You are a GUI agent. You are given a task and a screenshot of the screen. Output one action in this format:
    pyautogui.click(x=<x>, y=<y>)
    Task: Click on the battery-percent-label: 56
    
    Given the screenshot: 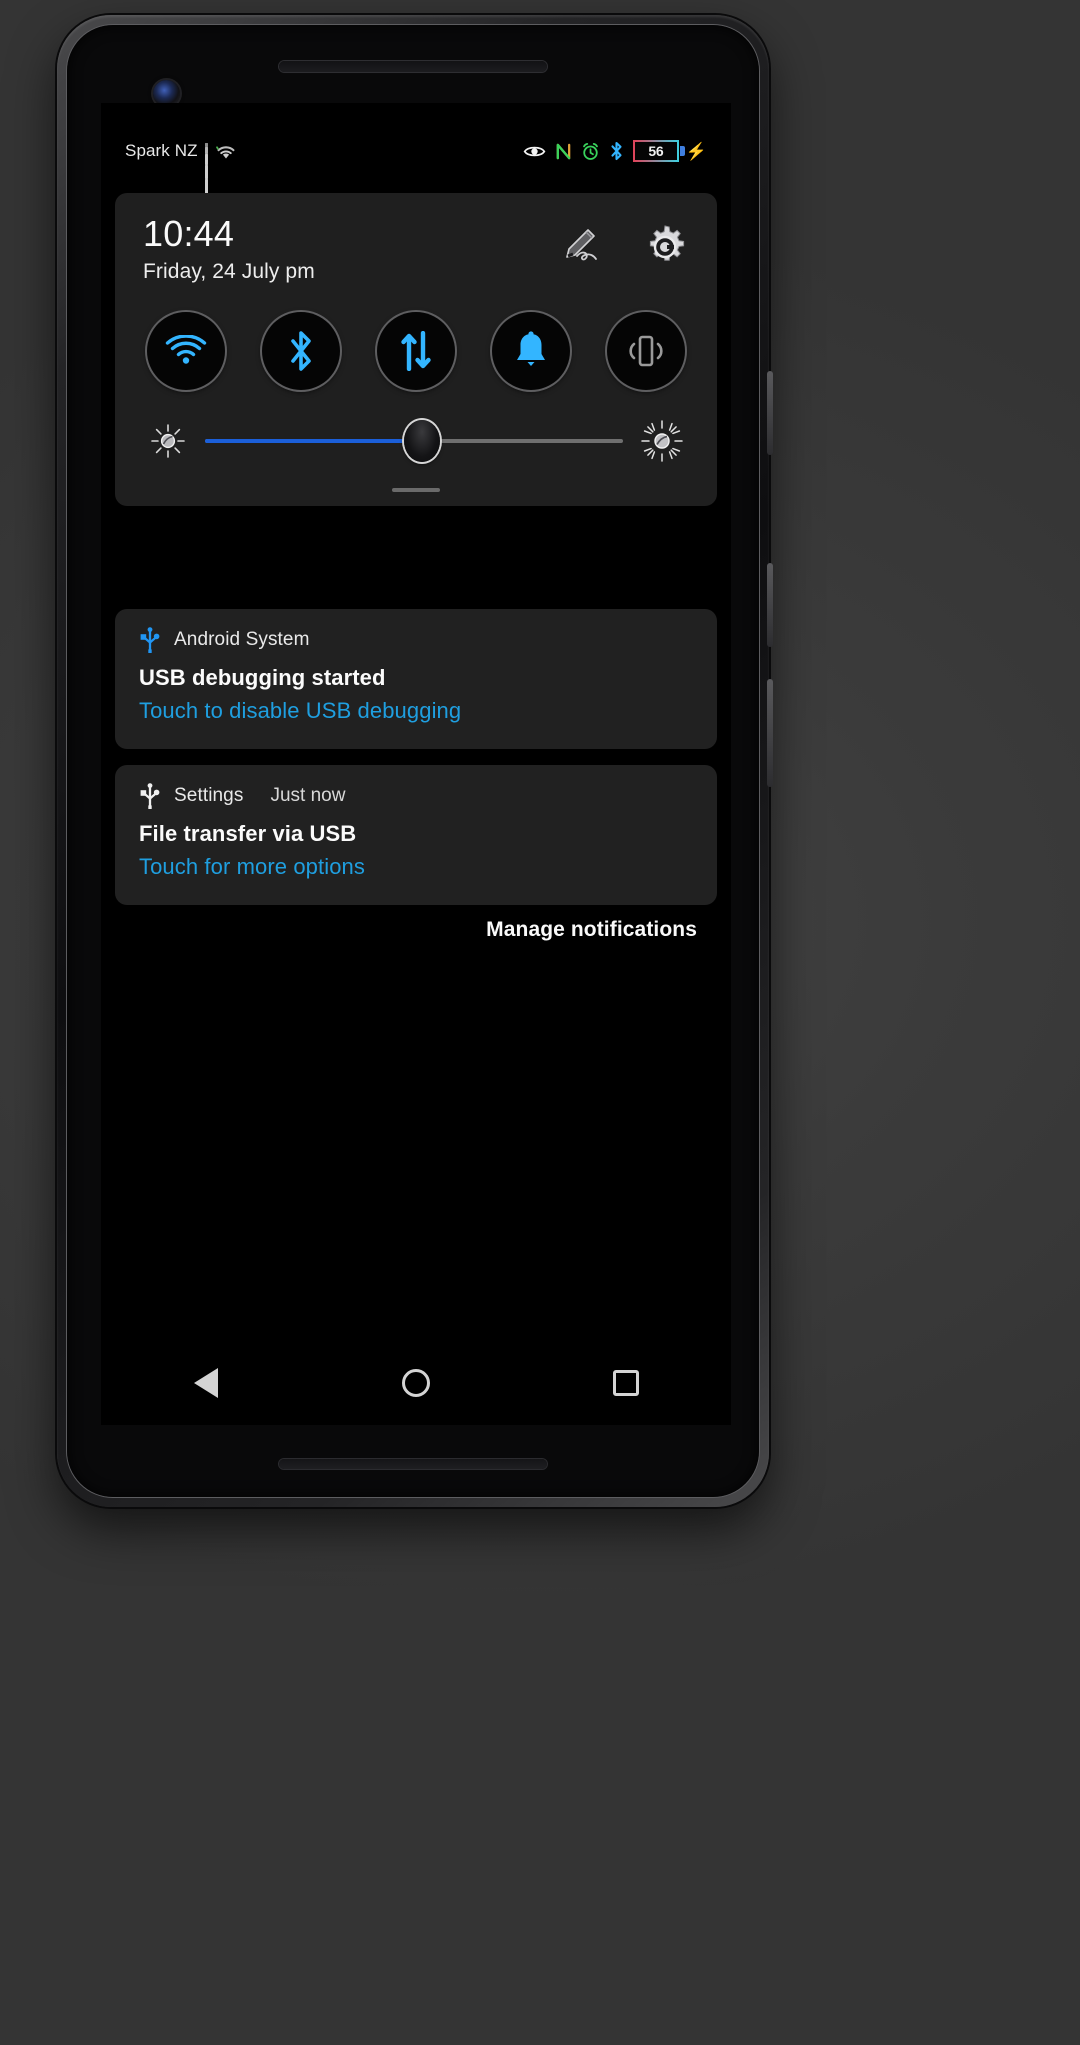 What is the action you would take?
    pyautogui.click(x=656, y=151)
    